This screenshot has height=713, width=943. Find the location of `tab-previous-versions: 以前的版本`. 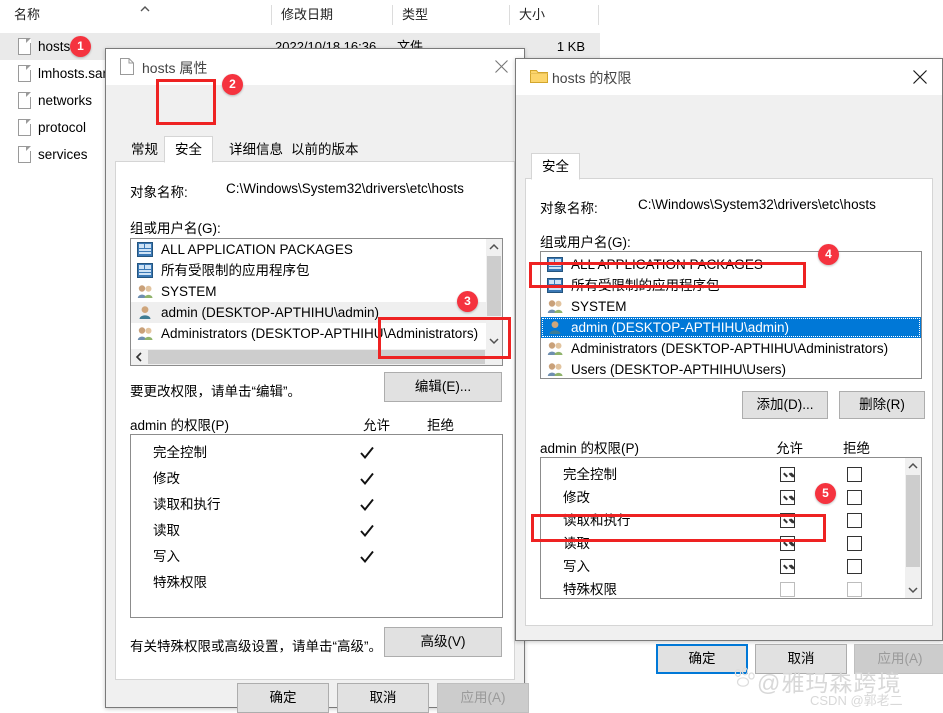

tab-previous-versions: 以前的版本 is located at coordinates (325, 150).